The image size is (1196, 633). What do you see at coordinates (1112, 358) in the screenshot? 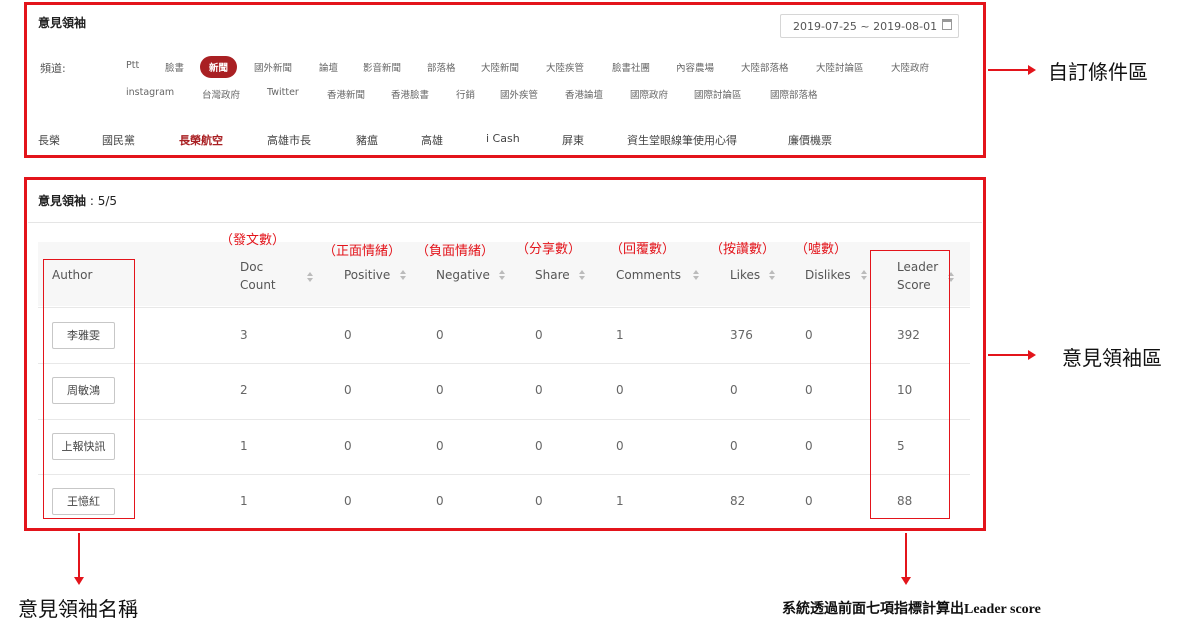
I see `leader-area-label: 意見領袖區` at bounding box center [1112, 358].